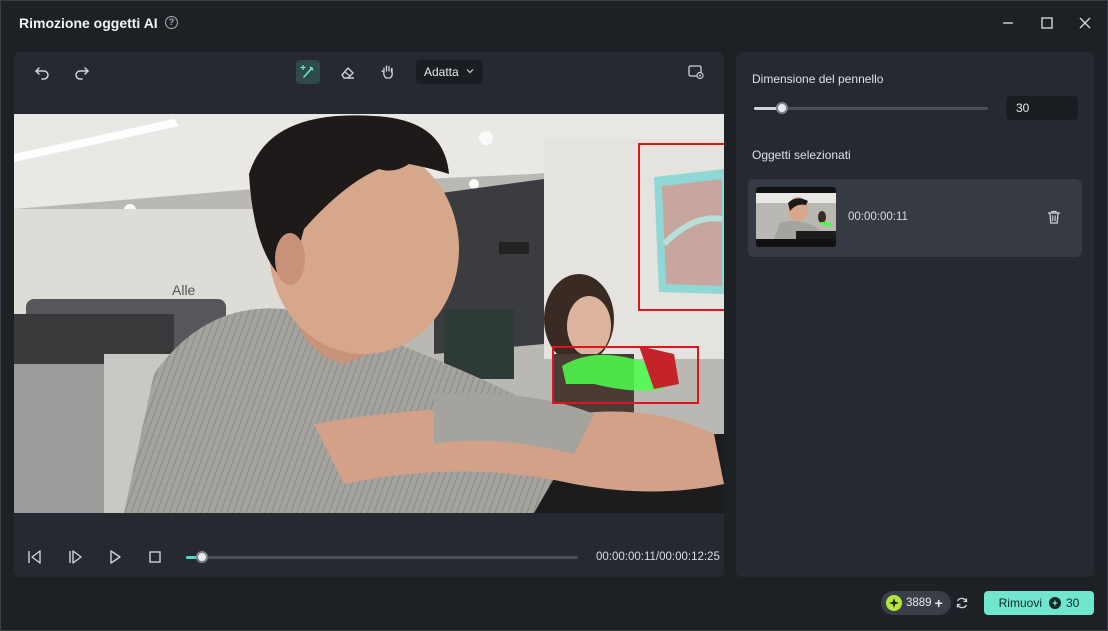 The width and height of the screenshot is (1108, 631). What do you see at coordinates (894, 603) in the screenshot?
I see `credits-icon` at bounding box center [894, 603].